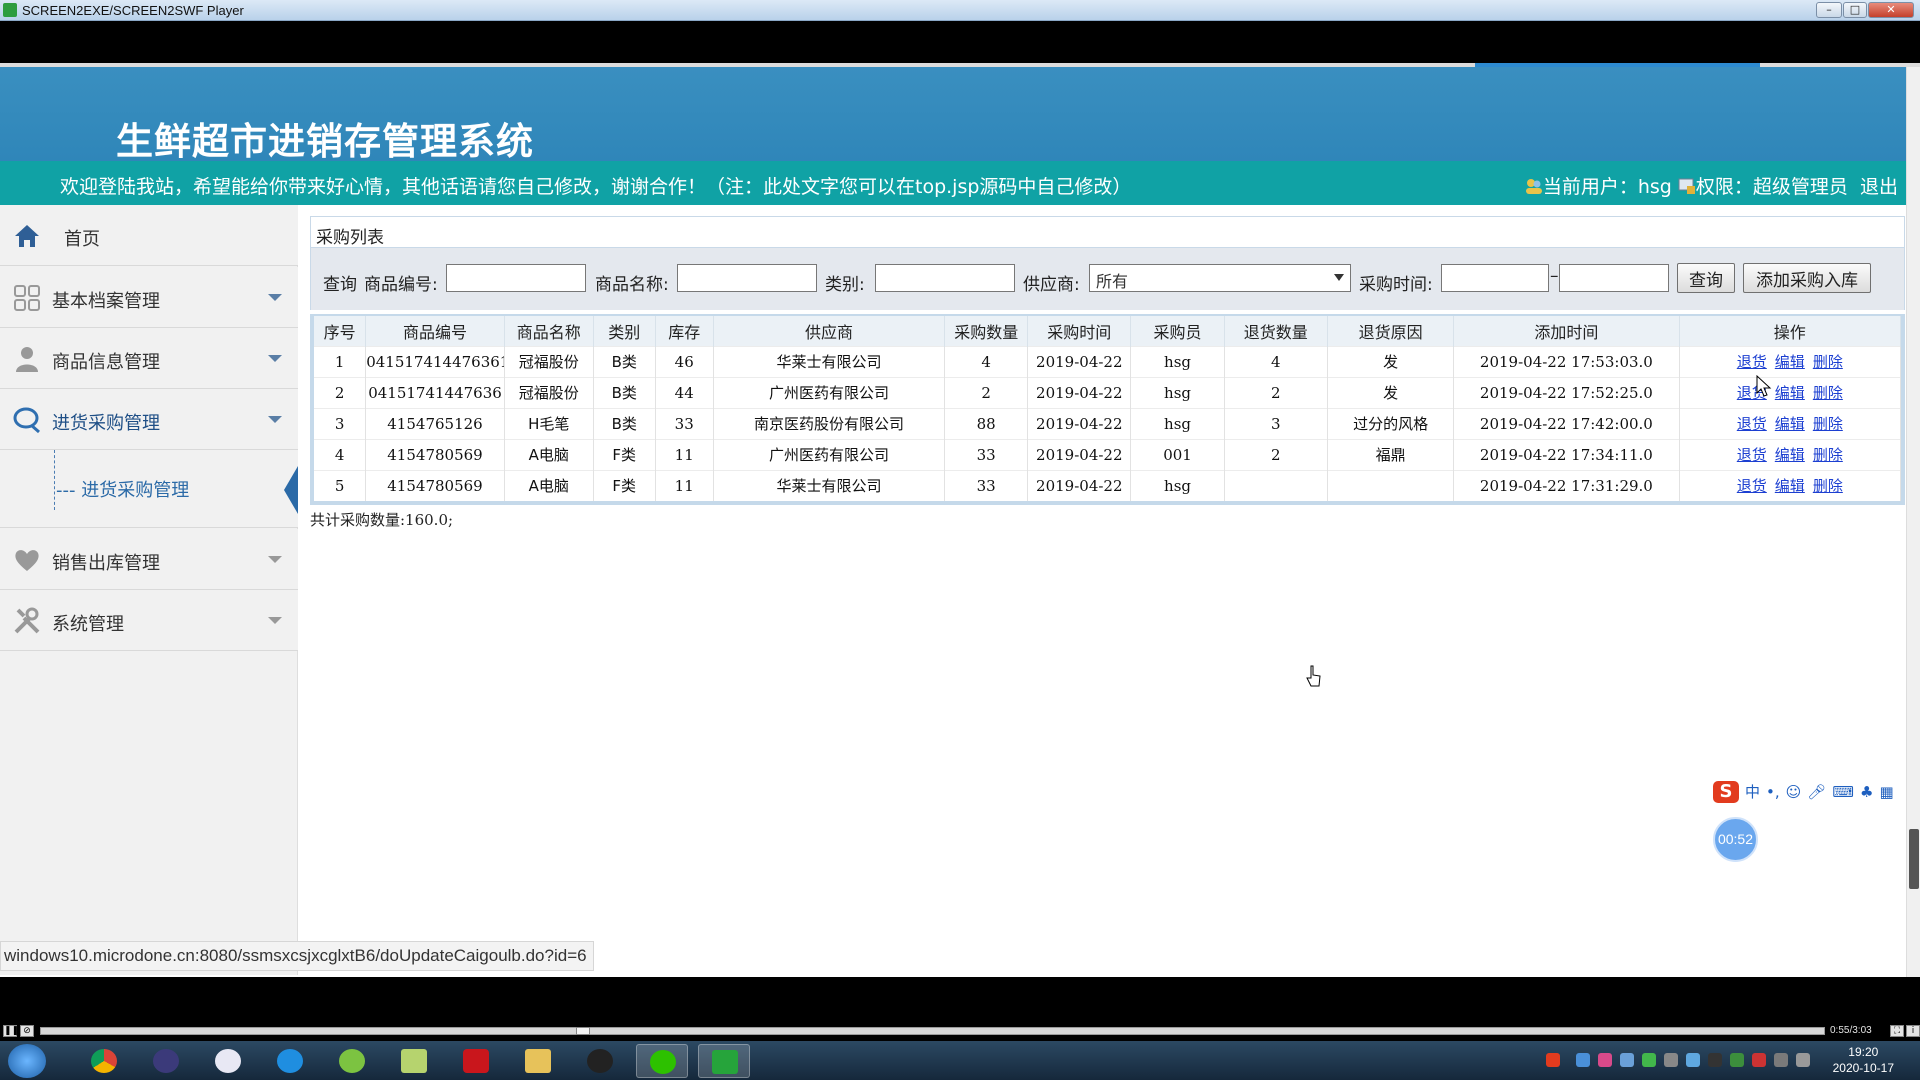 Image resolution: width=1920 pixels, height=1080 pixels. Describe the element at coordinates (275, 419) in the screenshot. I see `chevron-down-icon` at that location.